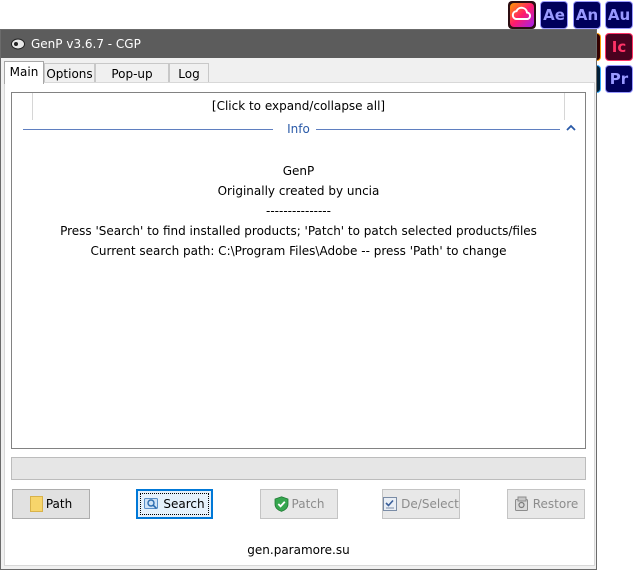  I want to click on restore-icon, so click(521, 503).